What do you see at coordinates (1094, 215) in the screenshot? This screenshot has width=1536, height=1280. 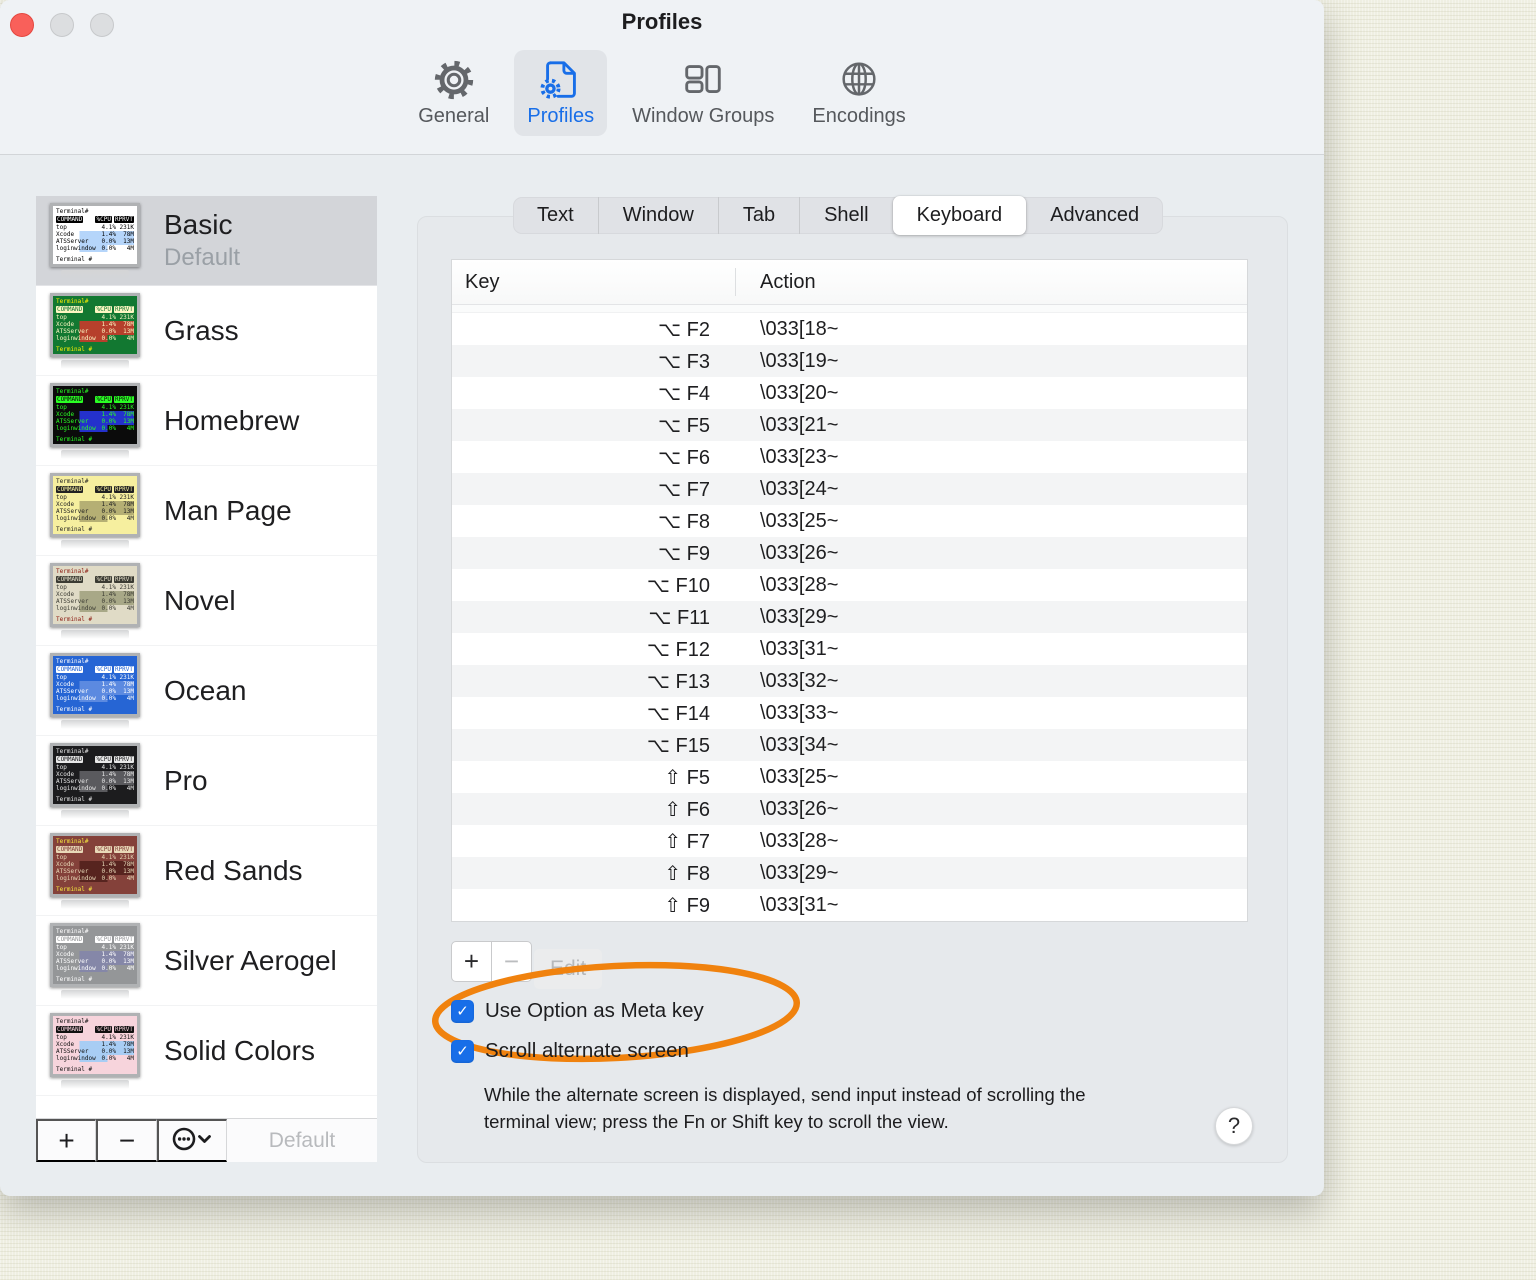 I see `tab-advanced: Advanced` at bounding box center [1094, 215].